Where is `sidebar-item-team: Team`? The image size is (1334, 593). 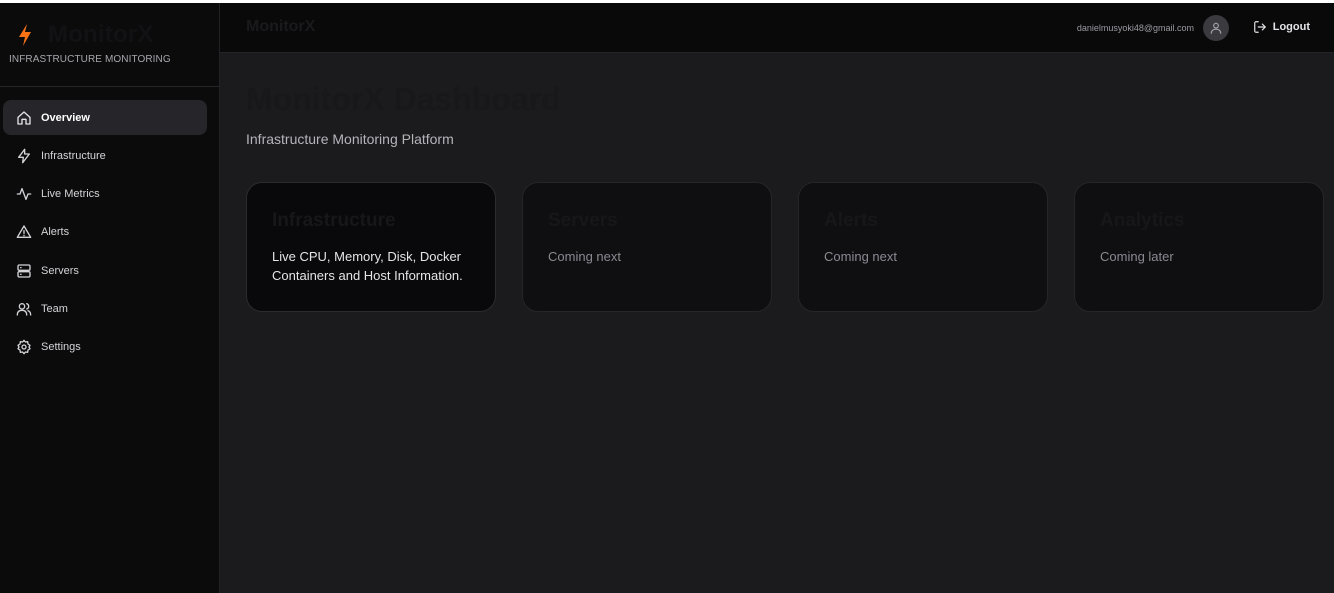 sidebar-item-team: Team is located at coordinates (105, 308).